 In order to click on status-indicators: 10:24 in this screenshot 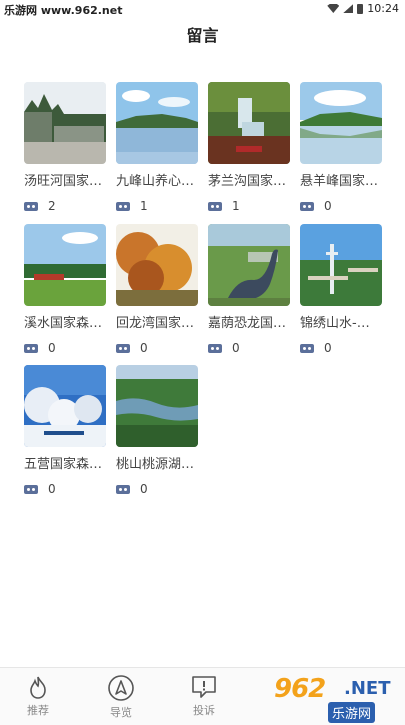, I will do `click(363, 8)`.